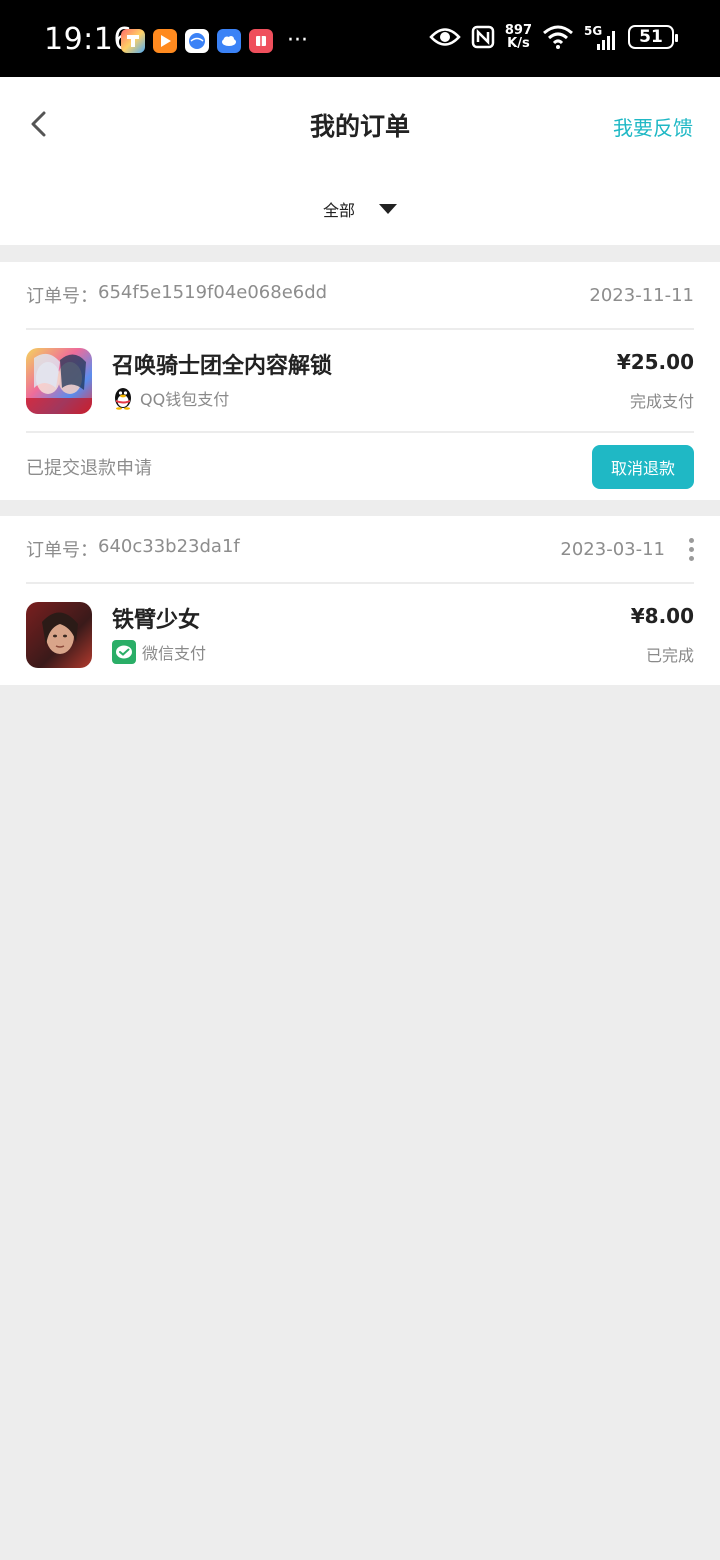 This screenshot has width=720, height=1560. Describe the element at coordinates (261, 41) in the screenshot. I see `book-app-icon` at that location.